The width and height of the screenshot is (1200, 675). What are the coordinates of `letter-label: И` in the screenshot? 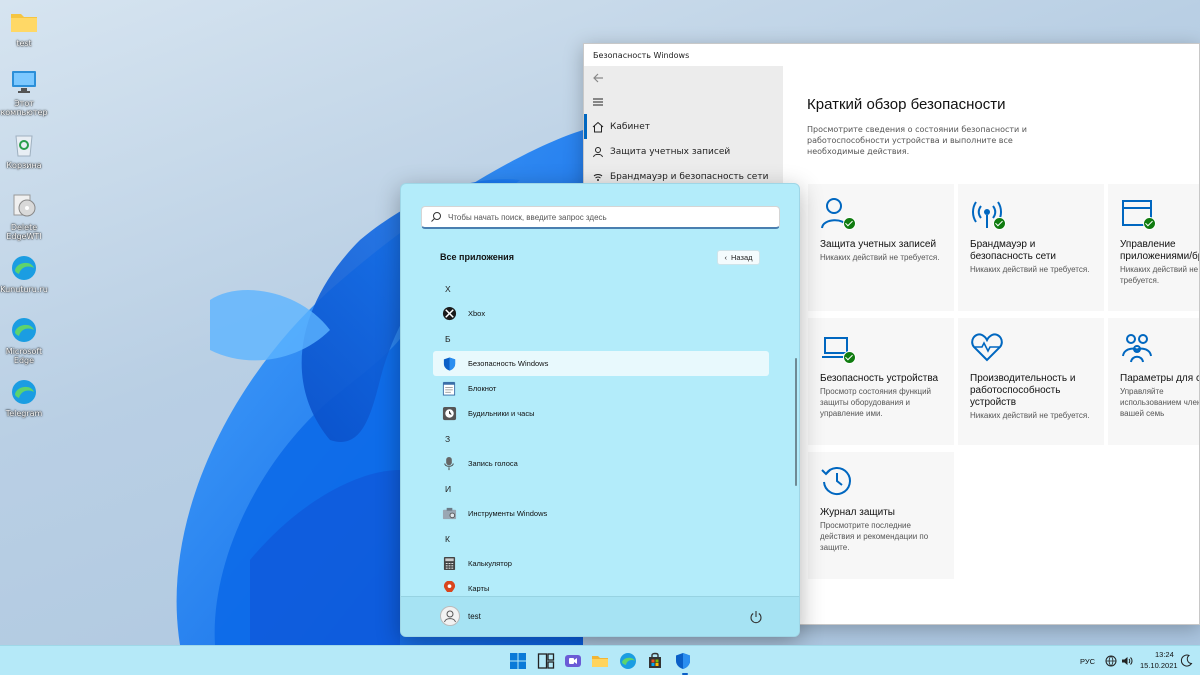 It's located at (448, 488).